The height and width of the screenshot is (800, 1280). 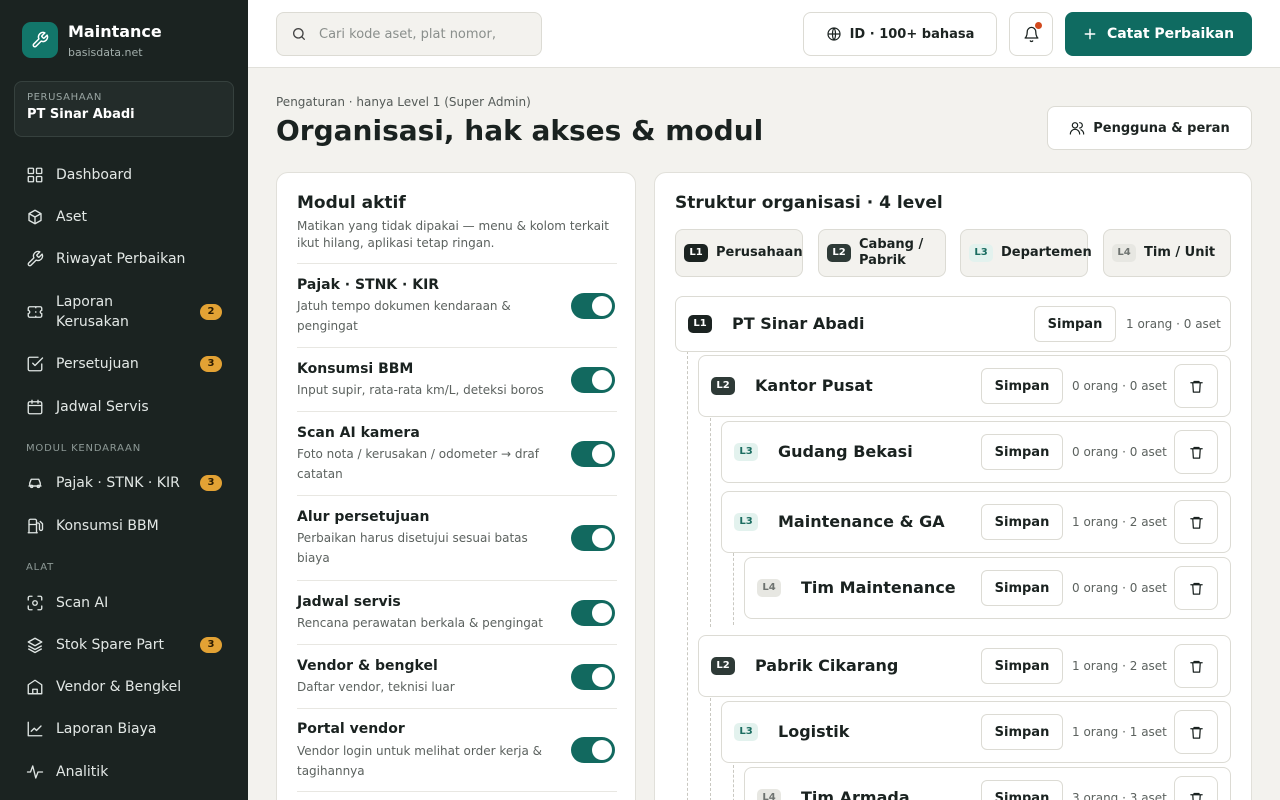 I want to click on sidebar-item-label: Dashboard, so click(x=94, y=175).